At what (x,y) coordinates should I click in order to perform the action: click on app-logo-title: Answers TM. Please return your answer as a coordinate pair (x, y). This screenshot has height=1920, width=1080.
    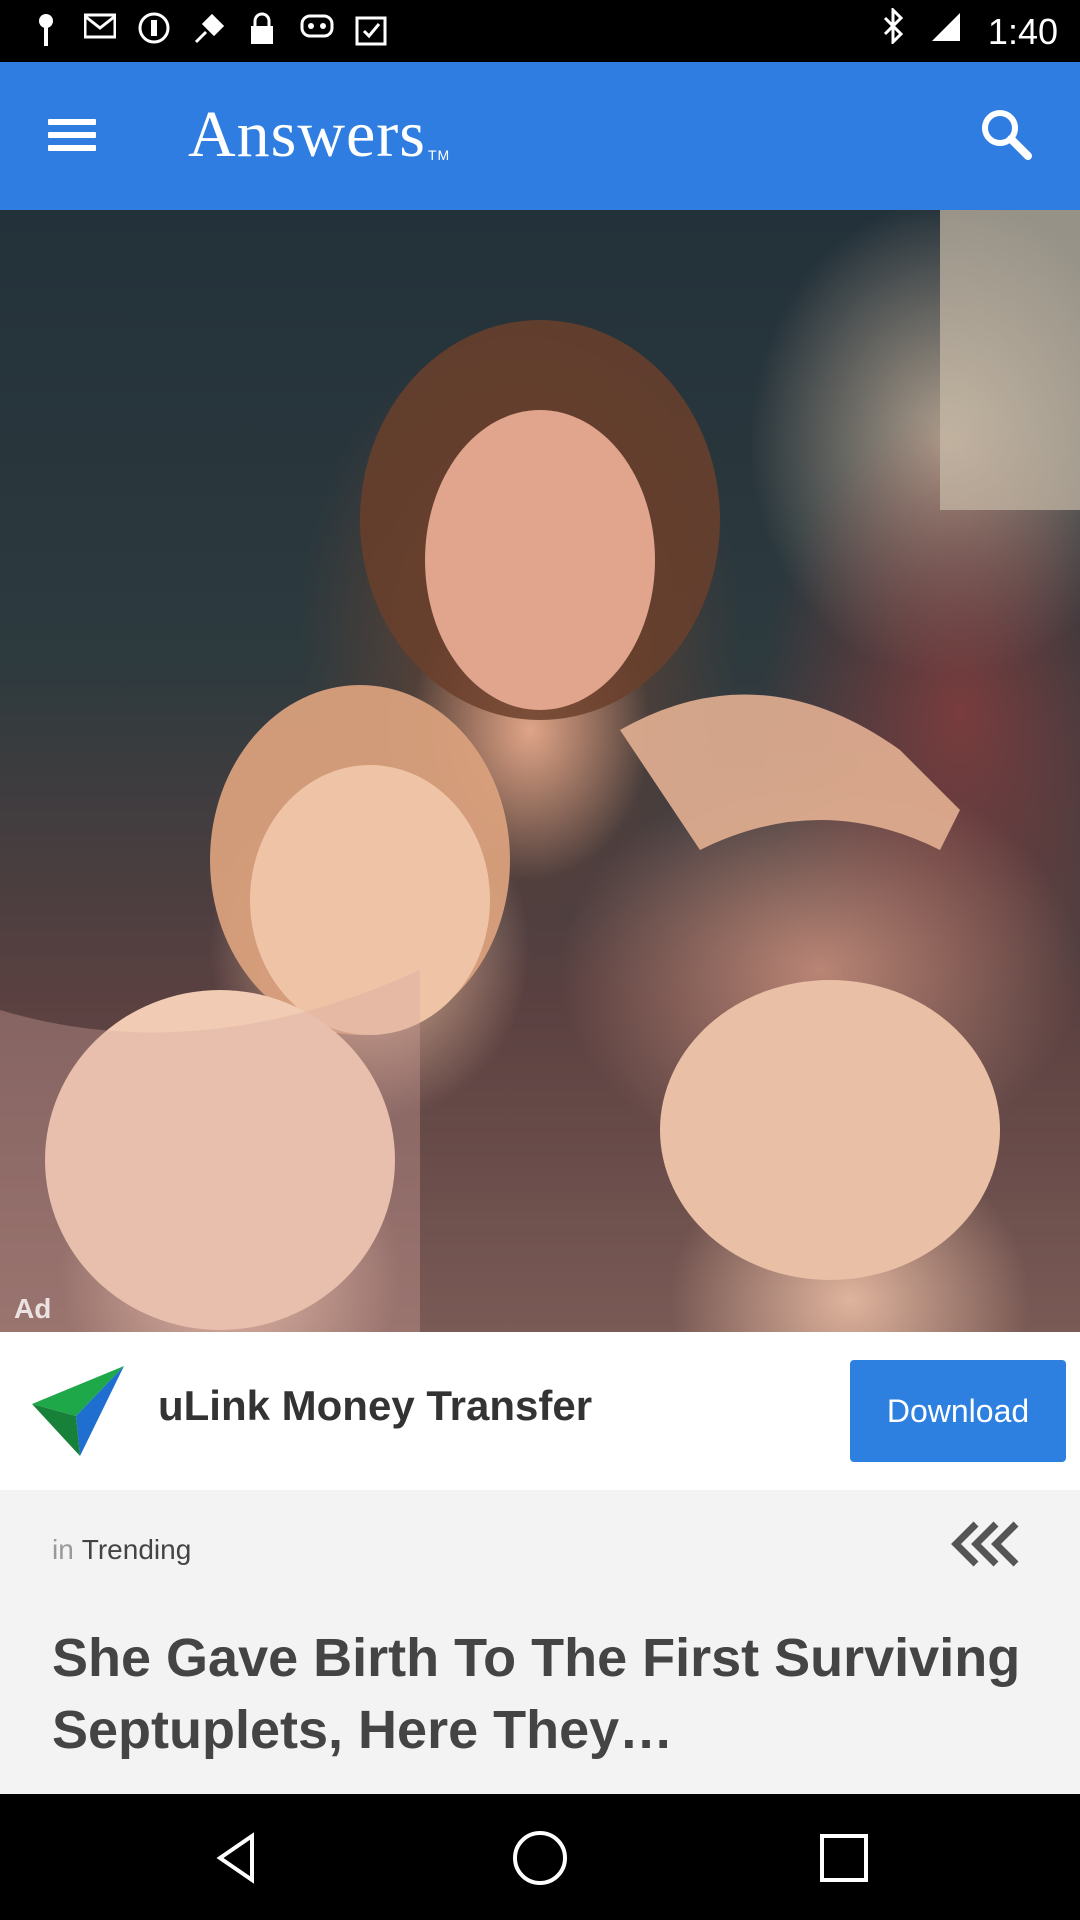
    Looking at the image, I should click on (319, 135).